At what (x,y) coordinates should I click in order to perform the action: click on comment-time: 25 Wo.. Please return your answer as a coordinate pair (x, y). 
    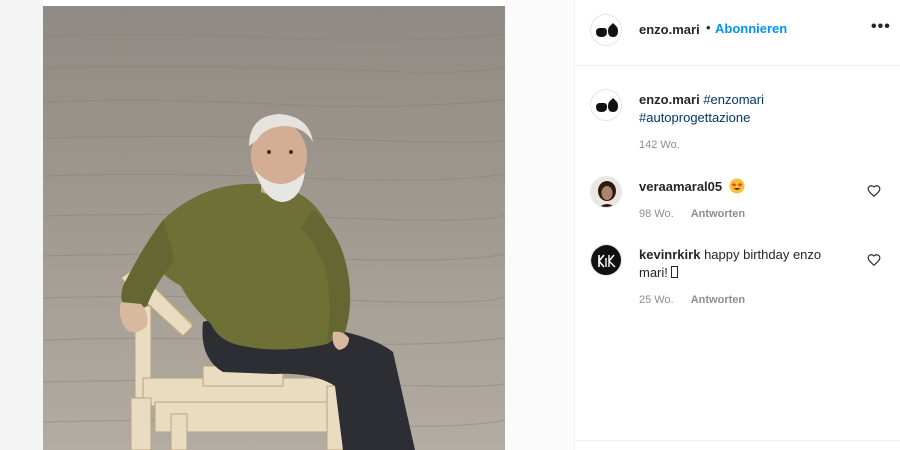
    Looking at the image, I should click on (656, 300).